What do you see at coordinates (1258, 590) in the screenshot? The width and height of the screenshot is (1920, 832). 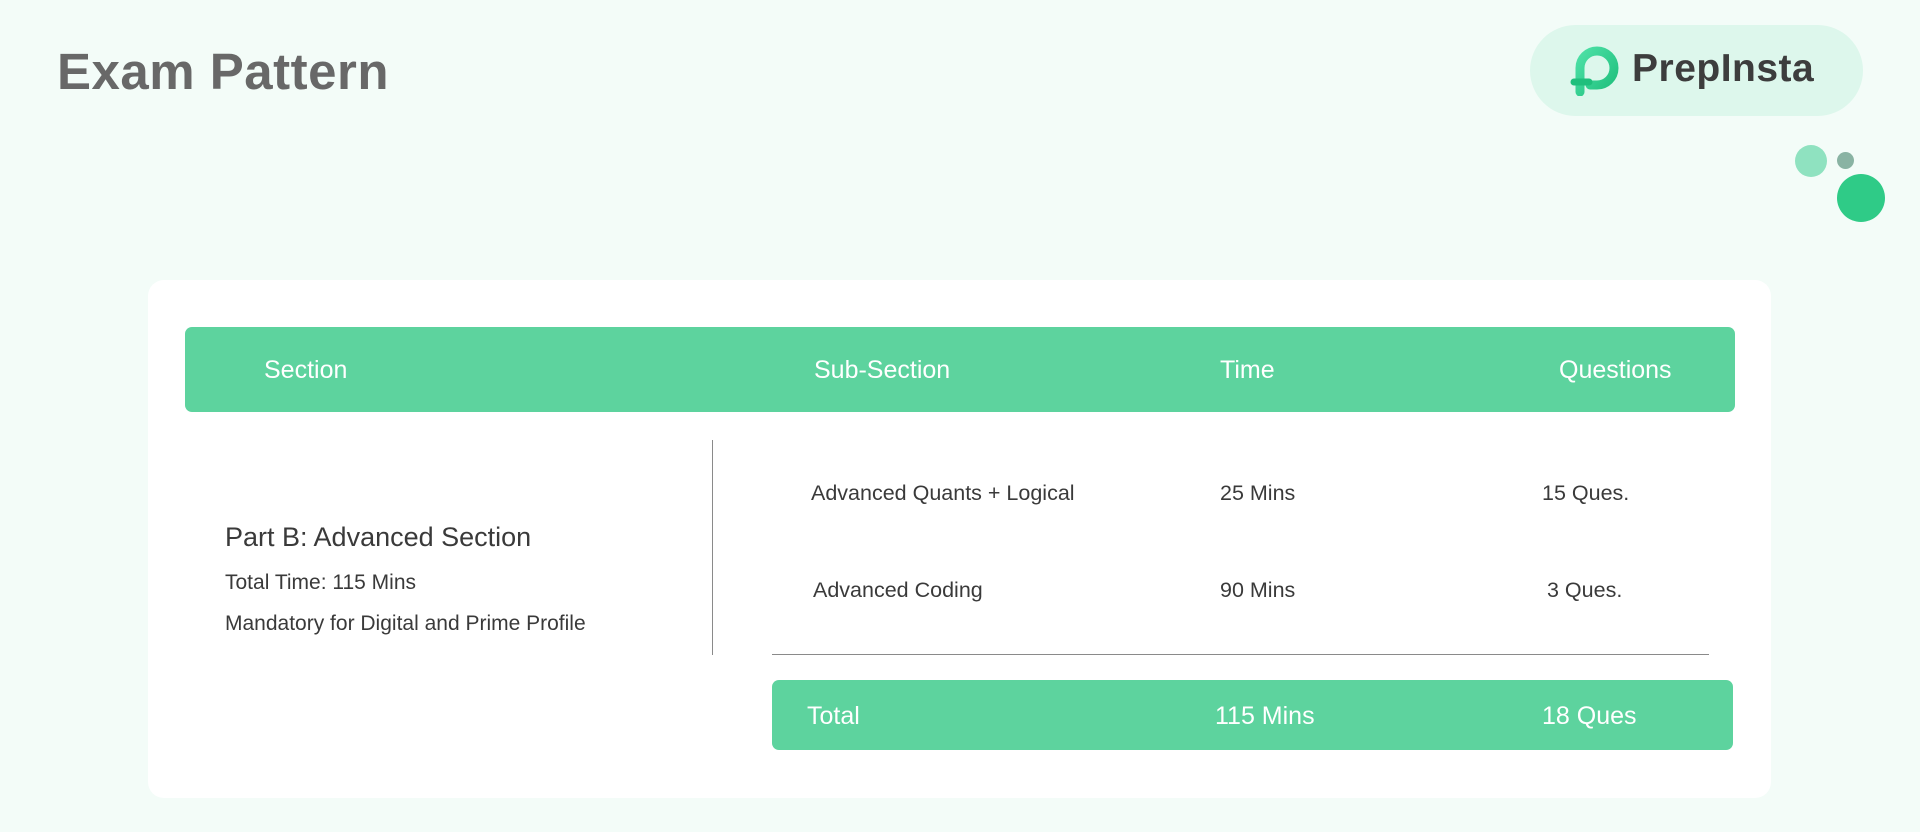 I see `row-time: 90 Mins` at bounding box center [1258, 590].